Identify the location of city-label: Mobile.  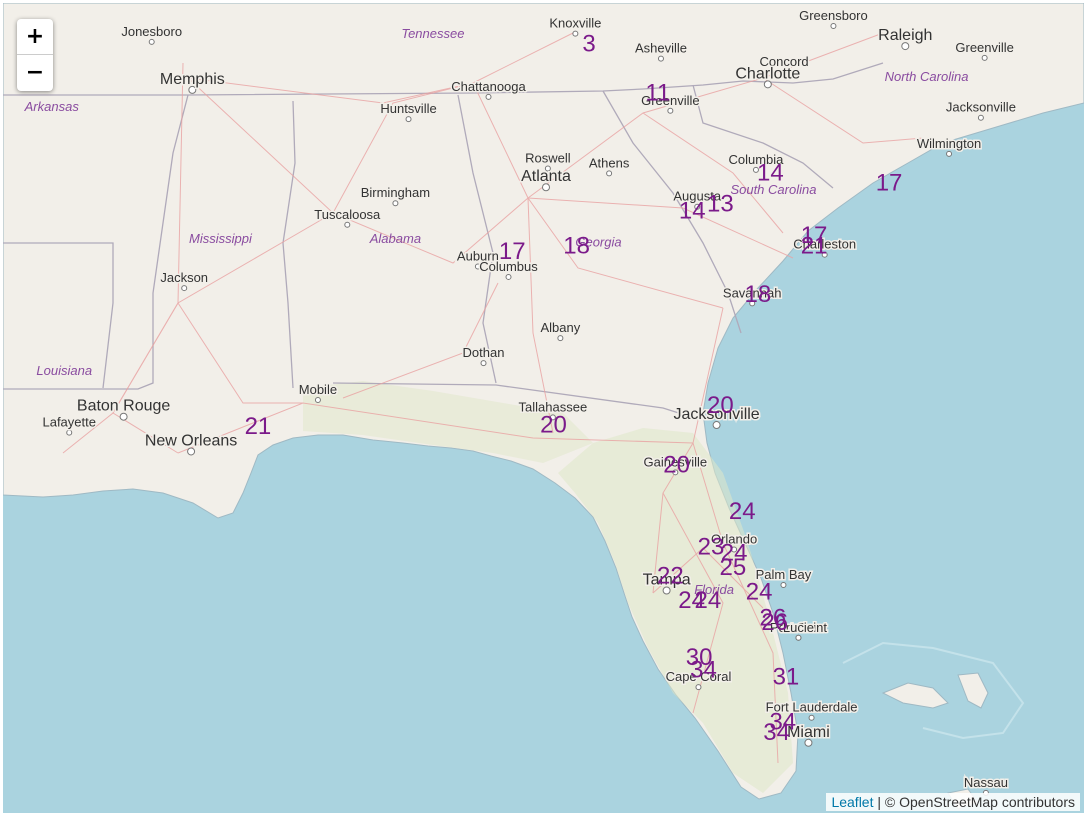
(318, 389).